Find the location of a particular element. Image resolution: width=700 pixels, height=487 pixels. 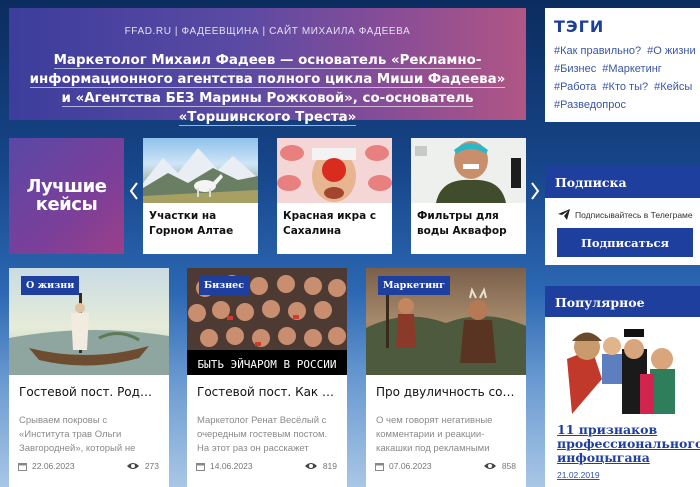

post-views: 819 is located at coordinates (320, 466).